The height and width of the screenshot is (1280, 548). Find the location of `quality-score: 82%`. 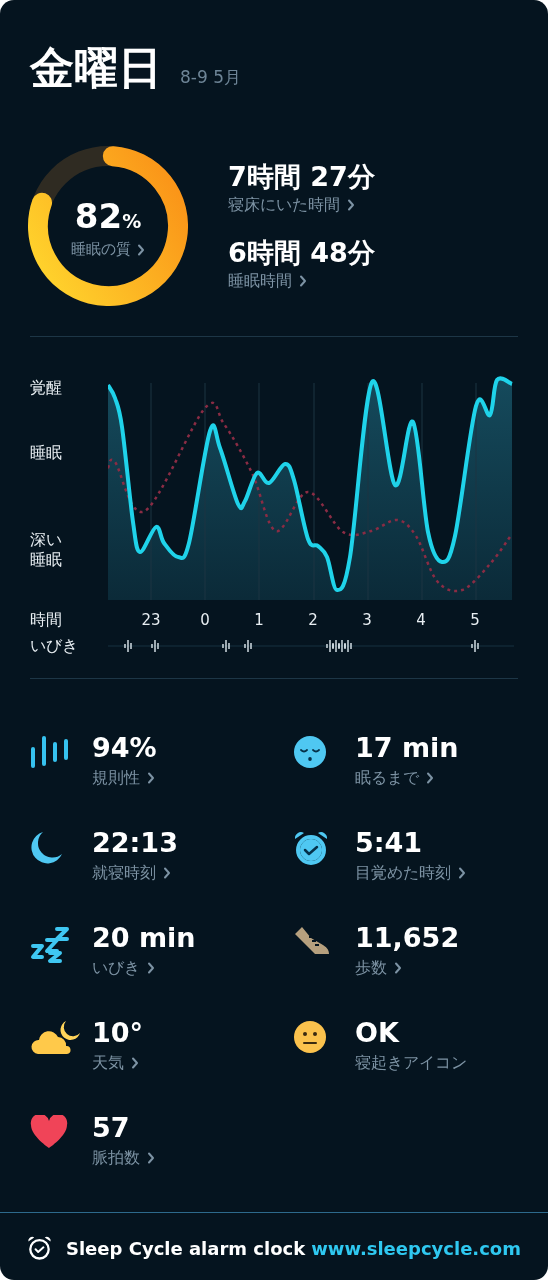

quality-score: 82% is located at coordinates (108, 217).